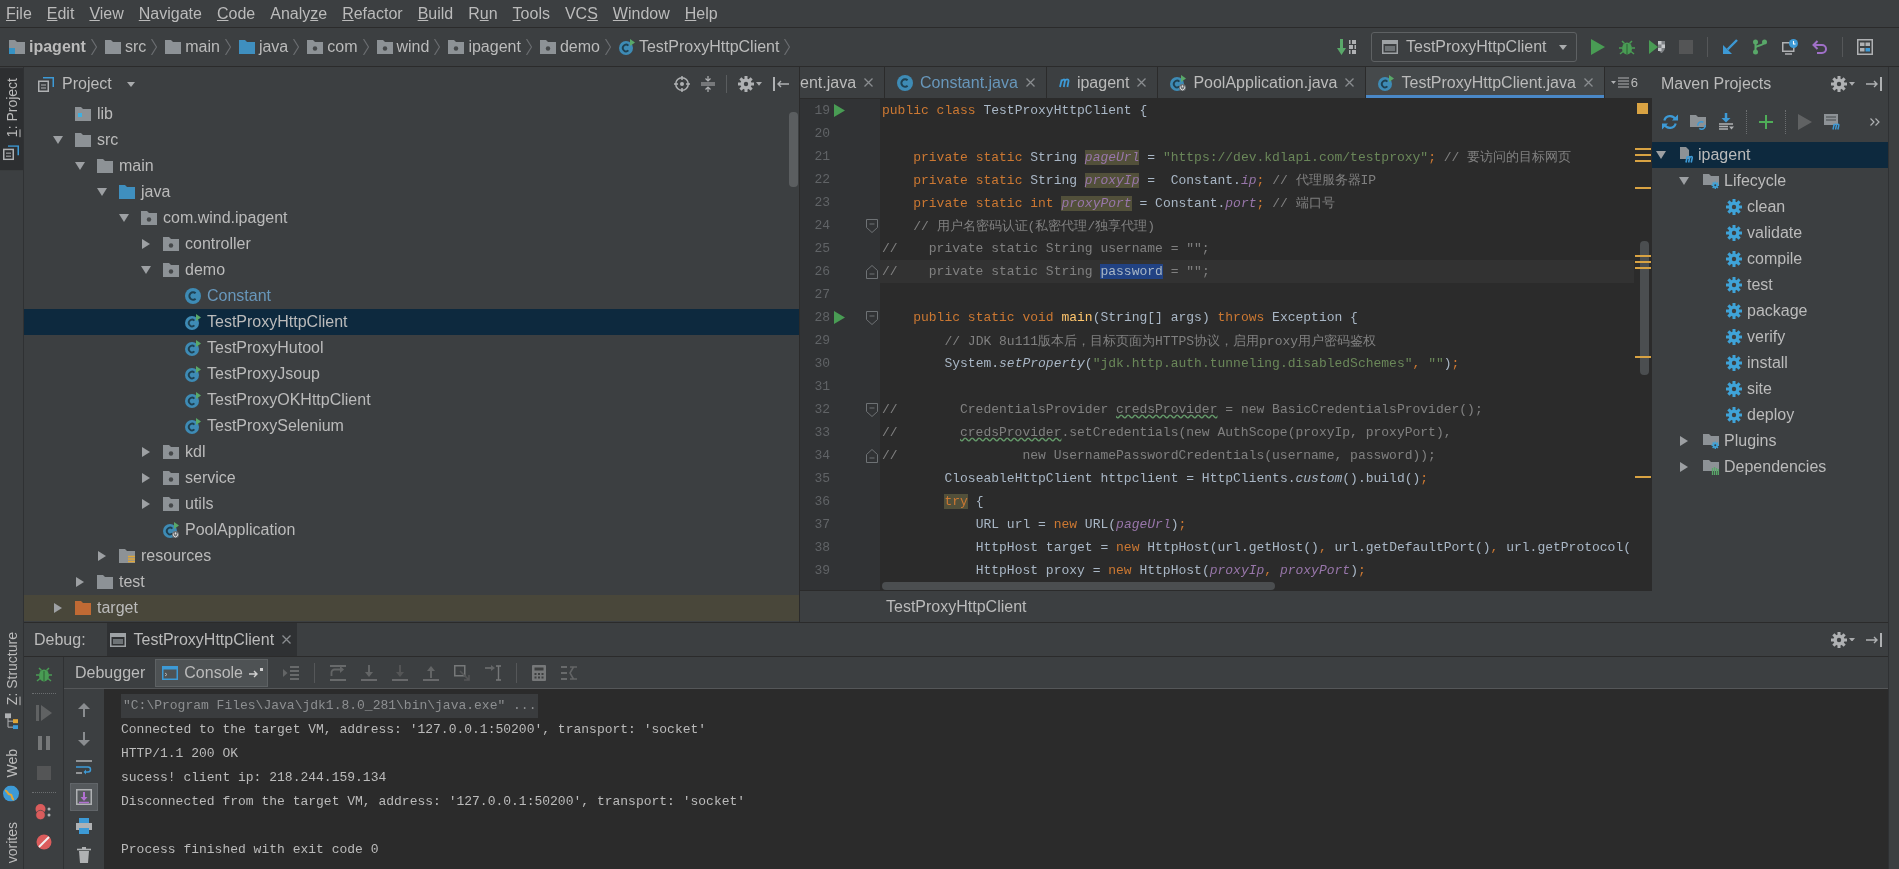  I want to click on breadcrumb-item: com, so click(342, 47).